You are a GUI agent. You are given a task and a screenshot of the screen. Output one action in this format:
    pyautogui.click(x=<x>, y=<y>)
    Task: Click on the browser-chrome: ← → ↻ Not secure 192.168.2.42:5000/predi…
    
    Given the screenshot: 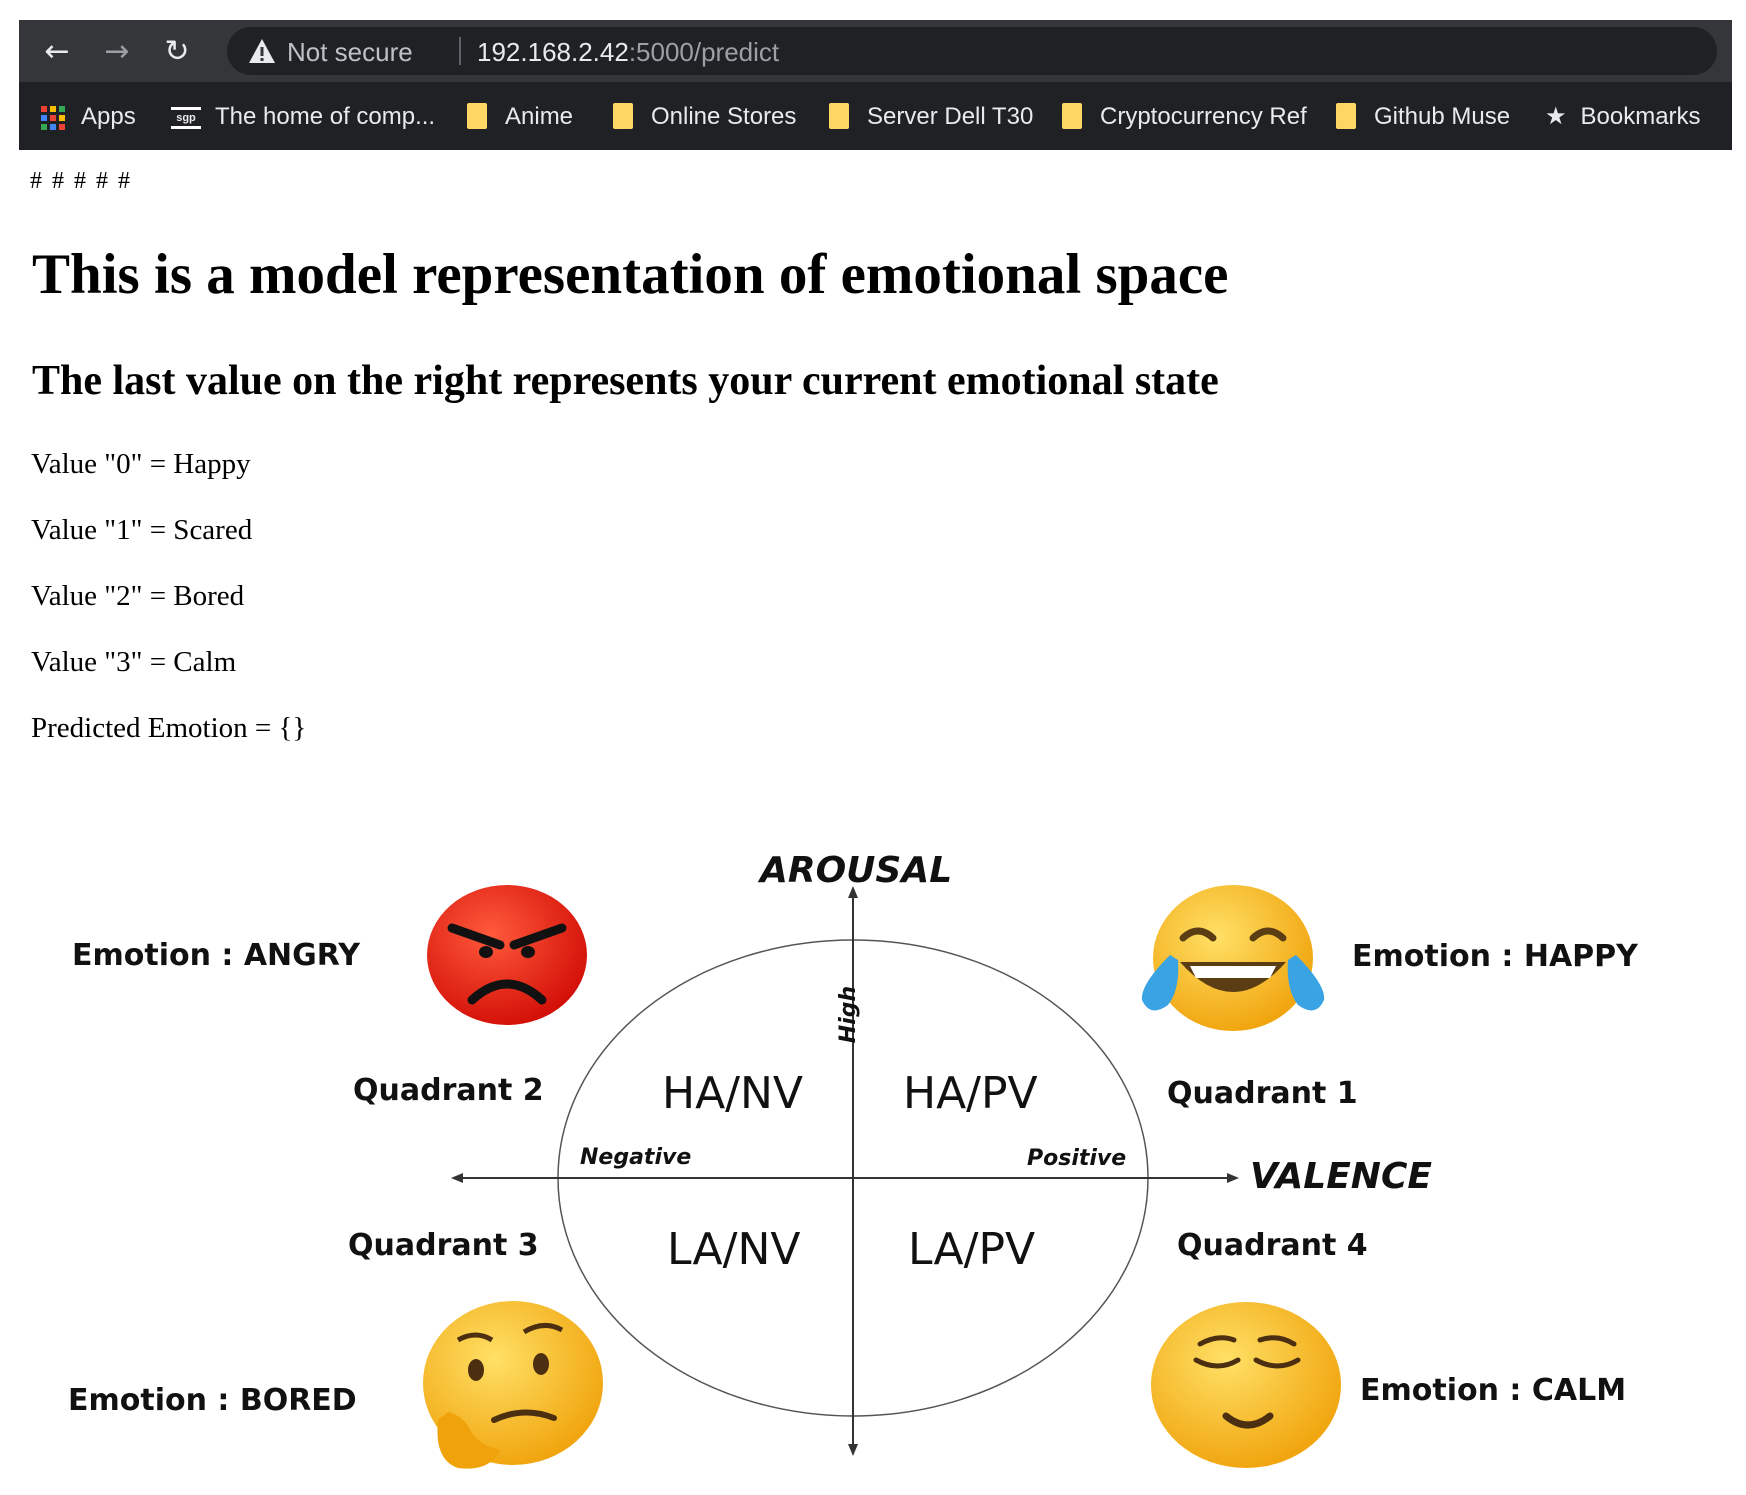 What is the action you would take?
    pyautogui.click(x=875, y=85)
    